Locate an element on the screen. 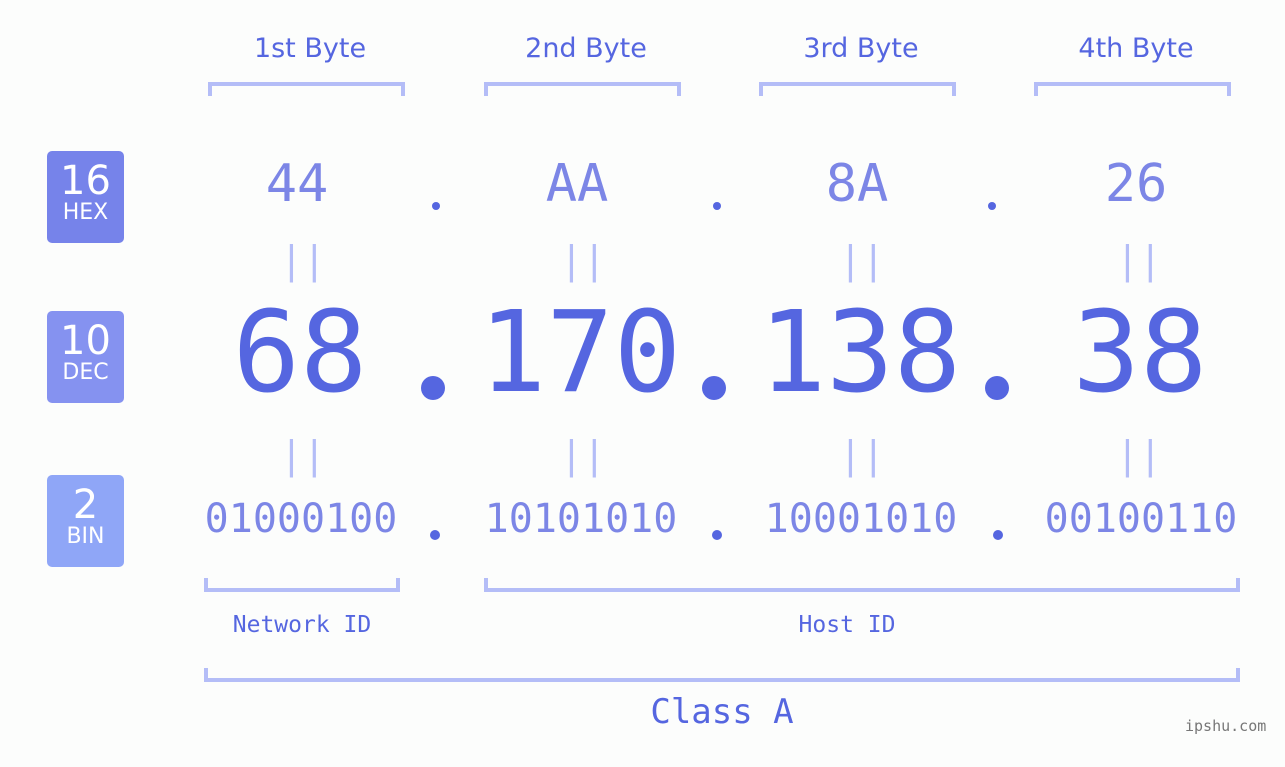 This screenshot has width=1285, height=767. host-id-label: Host ID is located at coordinates (847, 625).